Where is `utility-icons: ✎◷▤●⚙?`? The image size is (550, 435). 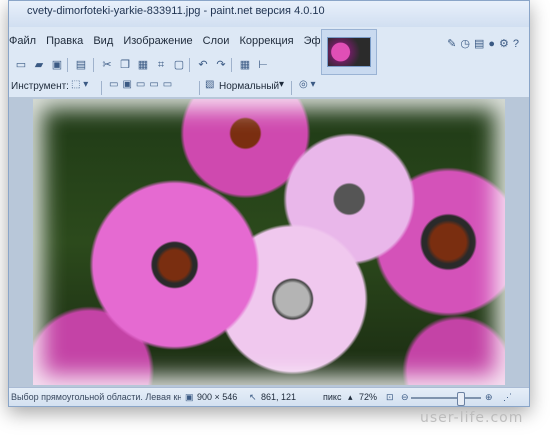 utility-icons: ✎◷▤●⚙? is located at coordinates (485, 43).